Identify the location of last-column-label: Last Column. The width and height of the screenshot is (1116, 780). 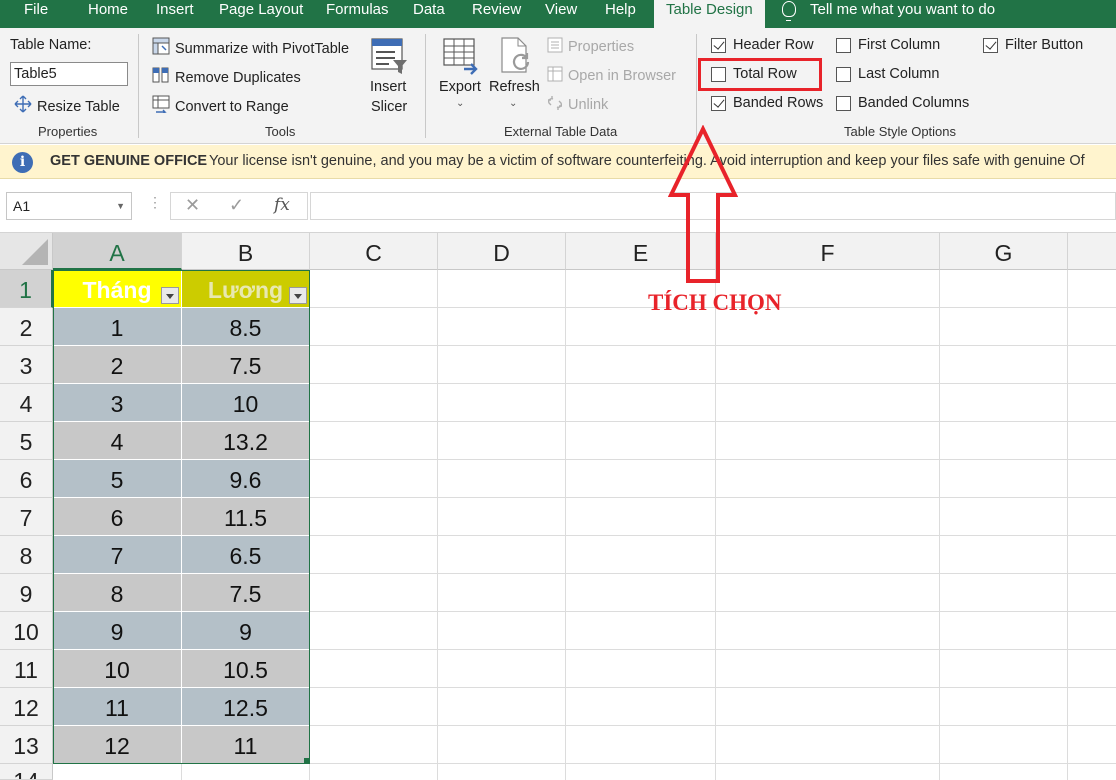
(898, 74).